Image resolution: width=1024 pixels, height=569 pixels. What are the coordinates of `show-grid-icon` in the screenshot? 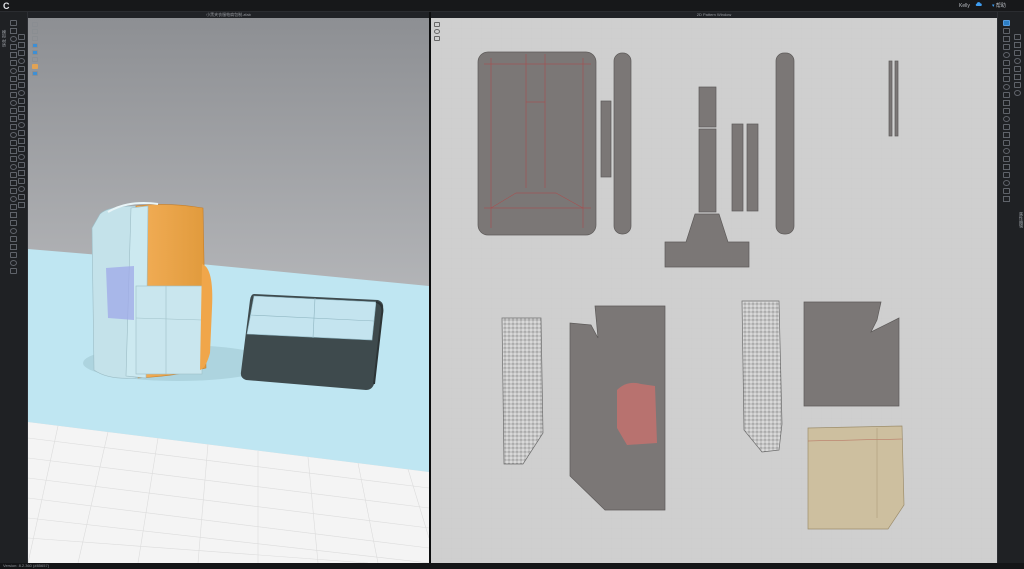 It's located at (21, 85).